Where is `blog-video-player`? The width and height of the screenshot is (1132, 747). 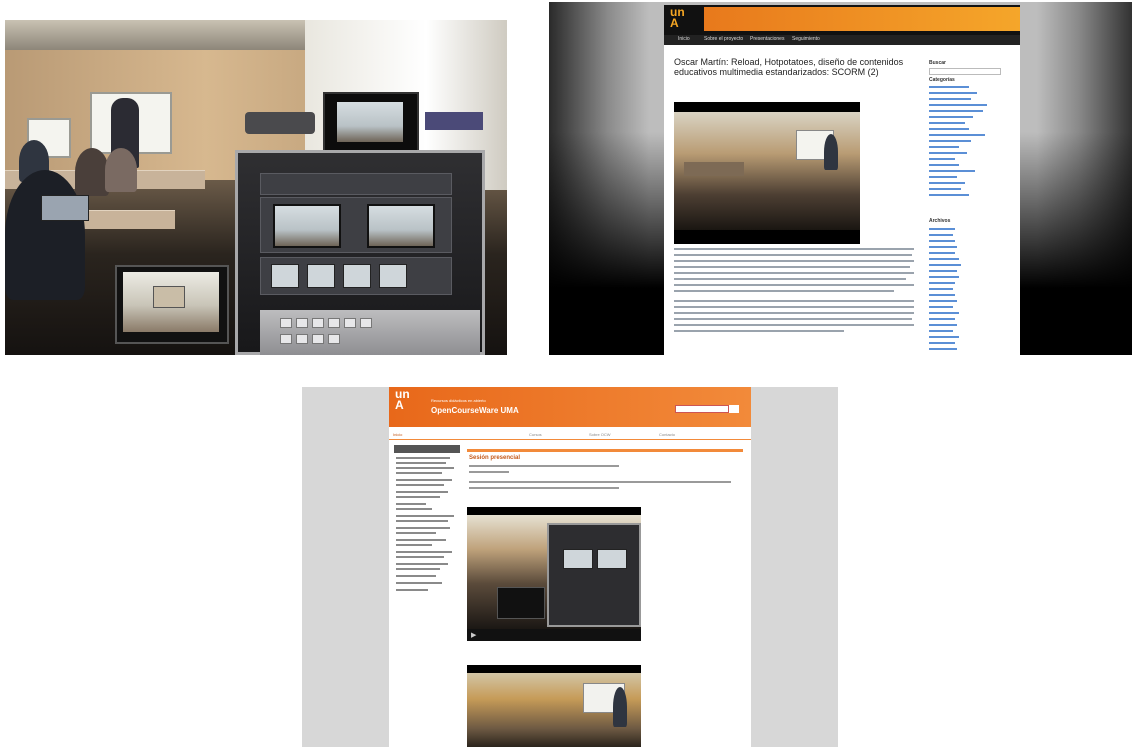 blog-video-player is located at coordinates (767, 173).